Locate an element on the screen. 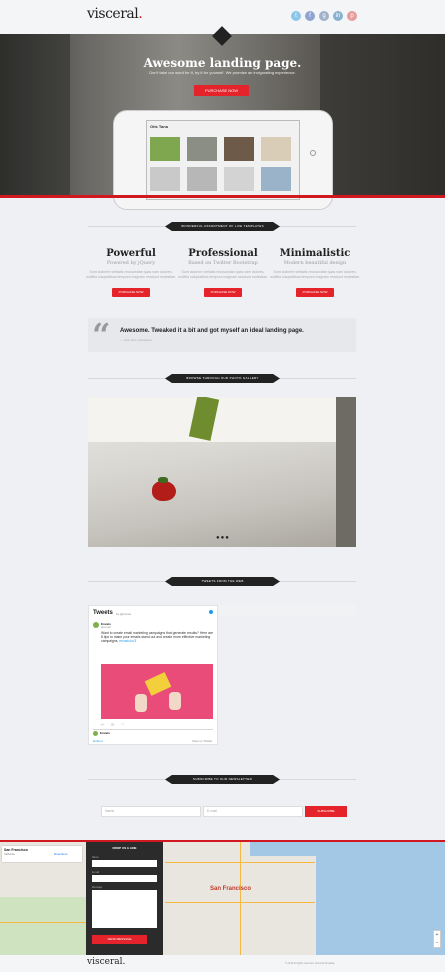 The image size is (445, 972). quote-icon: “ is located at coordinates (101, 335).